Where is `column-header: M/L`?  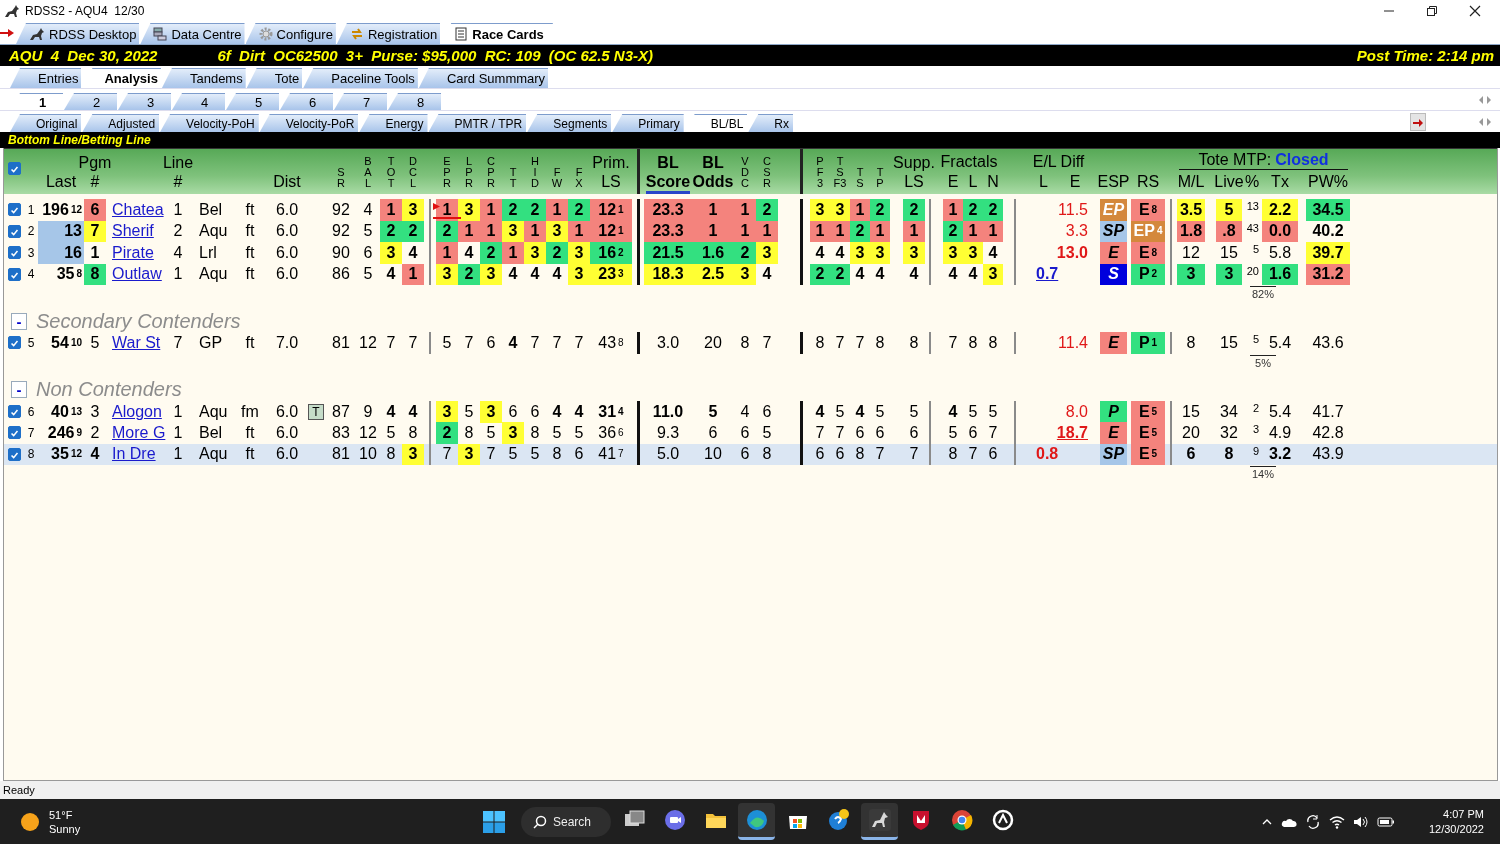 column-header: M/L is located at coordinates (1191, 183).